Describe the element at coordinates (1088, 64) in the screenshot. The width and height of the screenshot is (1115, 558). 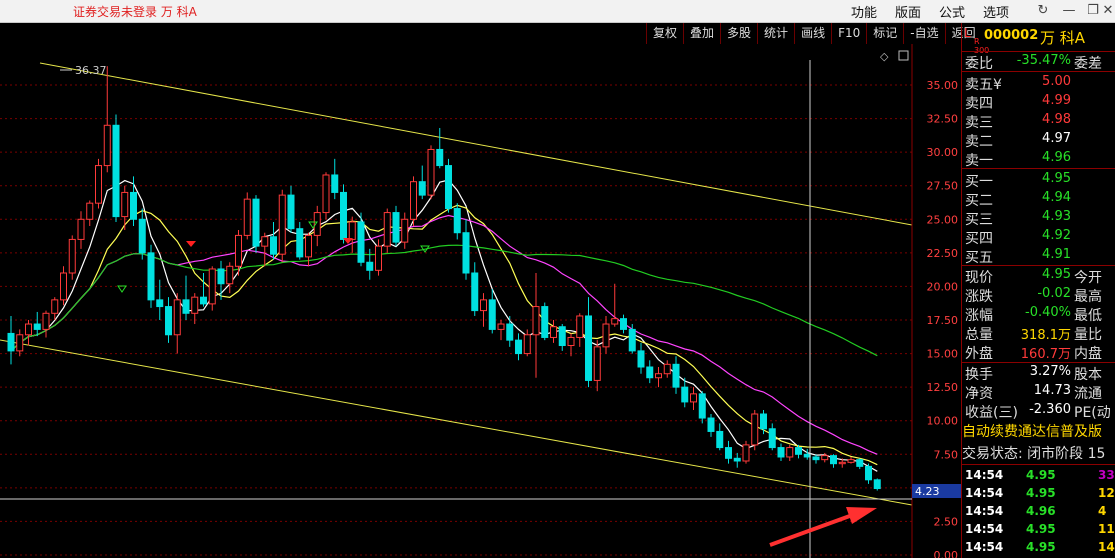
I see `weicha-label: 委差` at that location.